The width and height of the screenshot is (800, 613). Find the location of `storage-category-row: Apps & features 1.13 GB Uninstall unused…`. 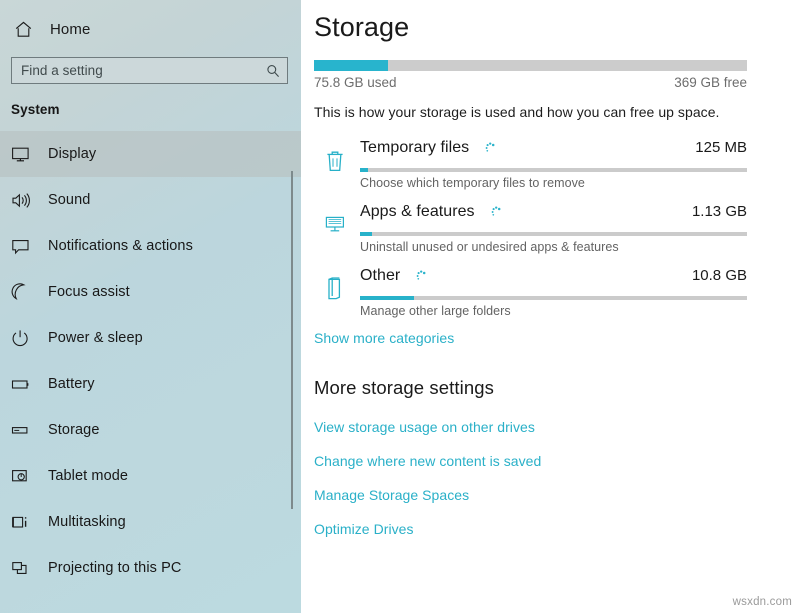

storage-category-row: Apps & features 1.13 GB Uninstall unused… is located at coordinates (530, 233).